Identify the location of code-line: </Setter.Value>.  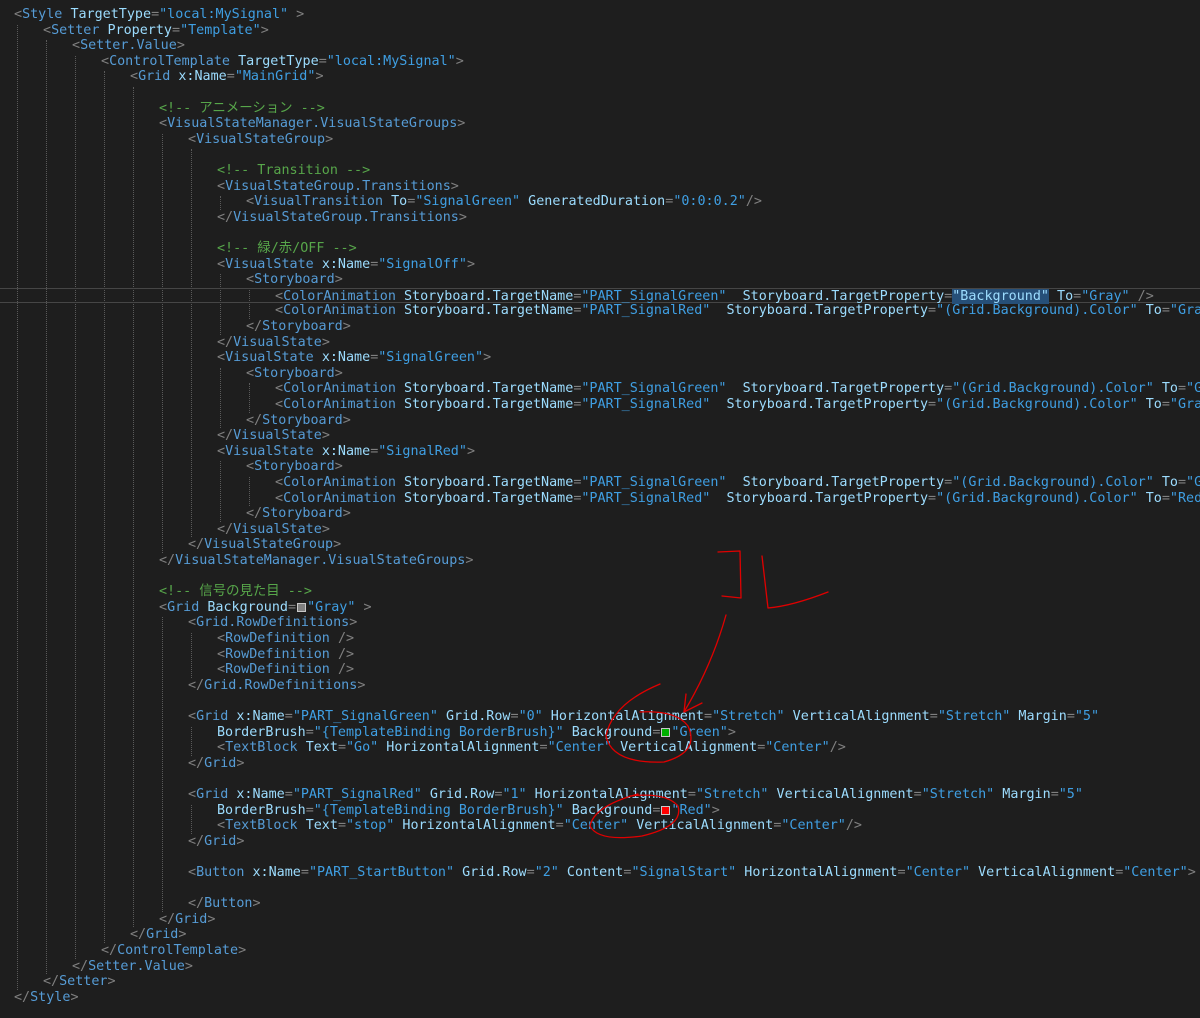
(132, 967).